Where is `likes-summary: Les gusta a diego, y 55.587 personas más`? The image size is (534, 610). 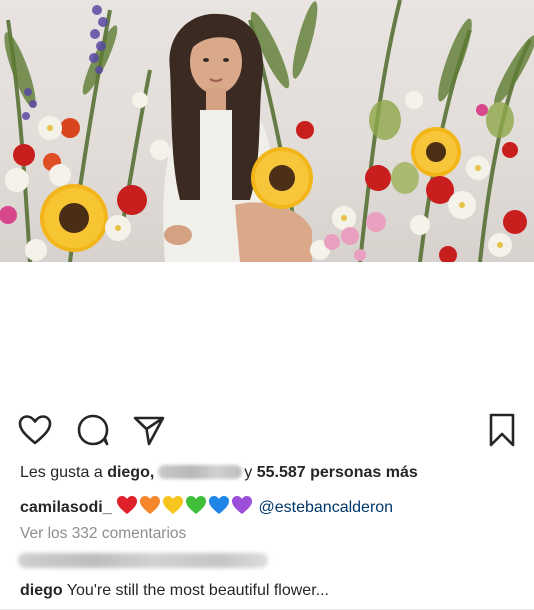 likes-summary: Les gusta a diego, y 55.587 personas más is located at coordinates (219, 473).